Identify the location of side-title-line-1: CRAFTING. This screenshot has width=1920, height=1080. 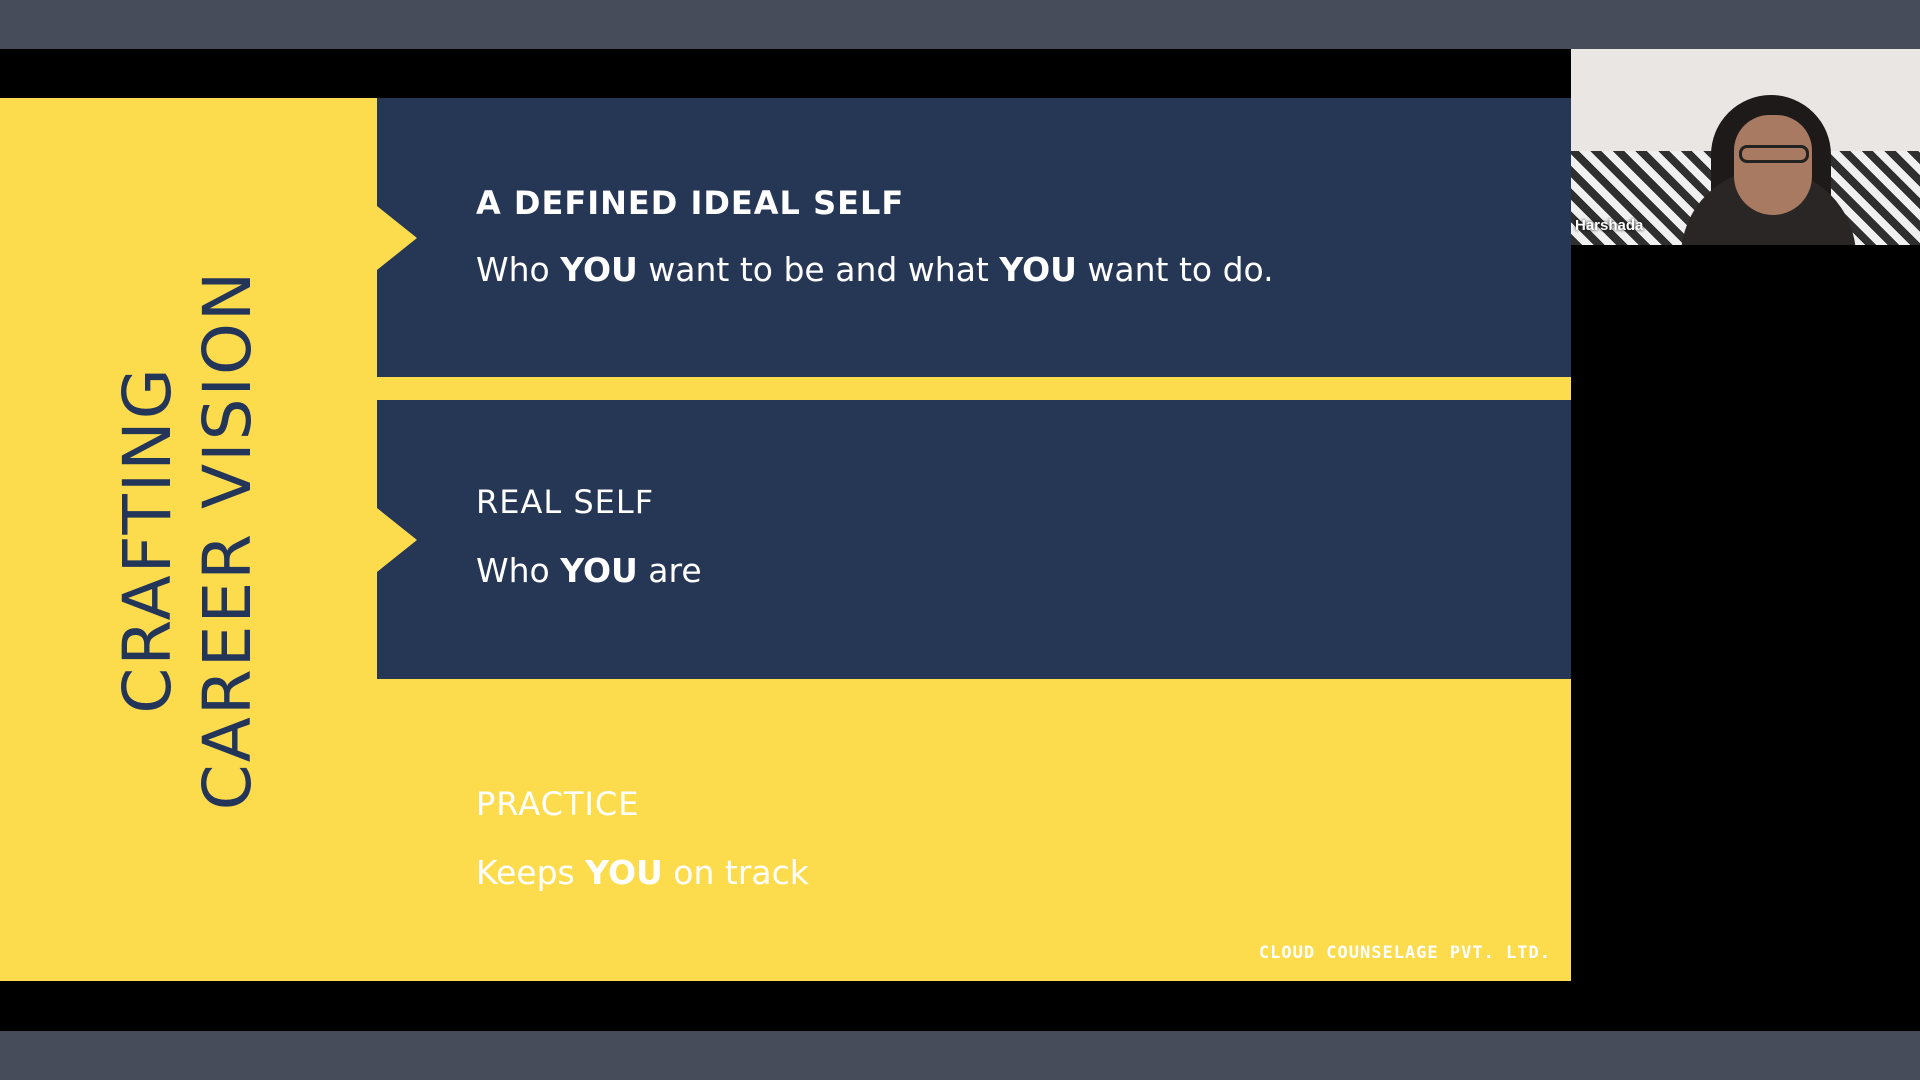
(147, 540).